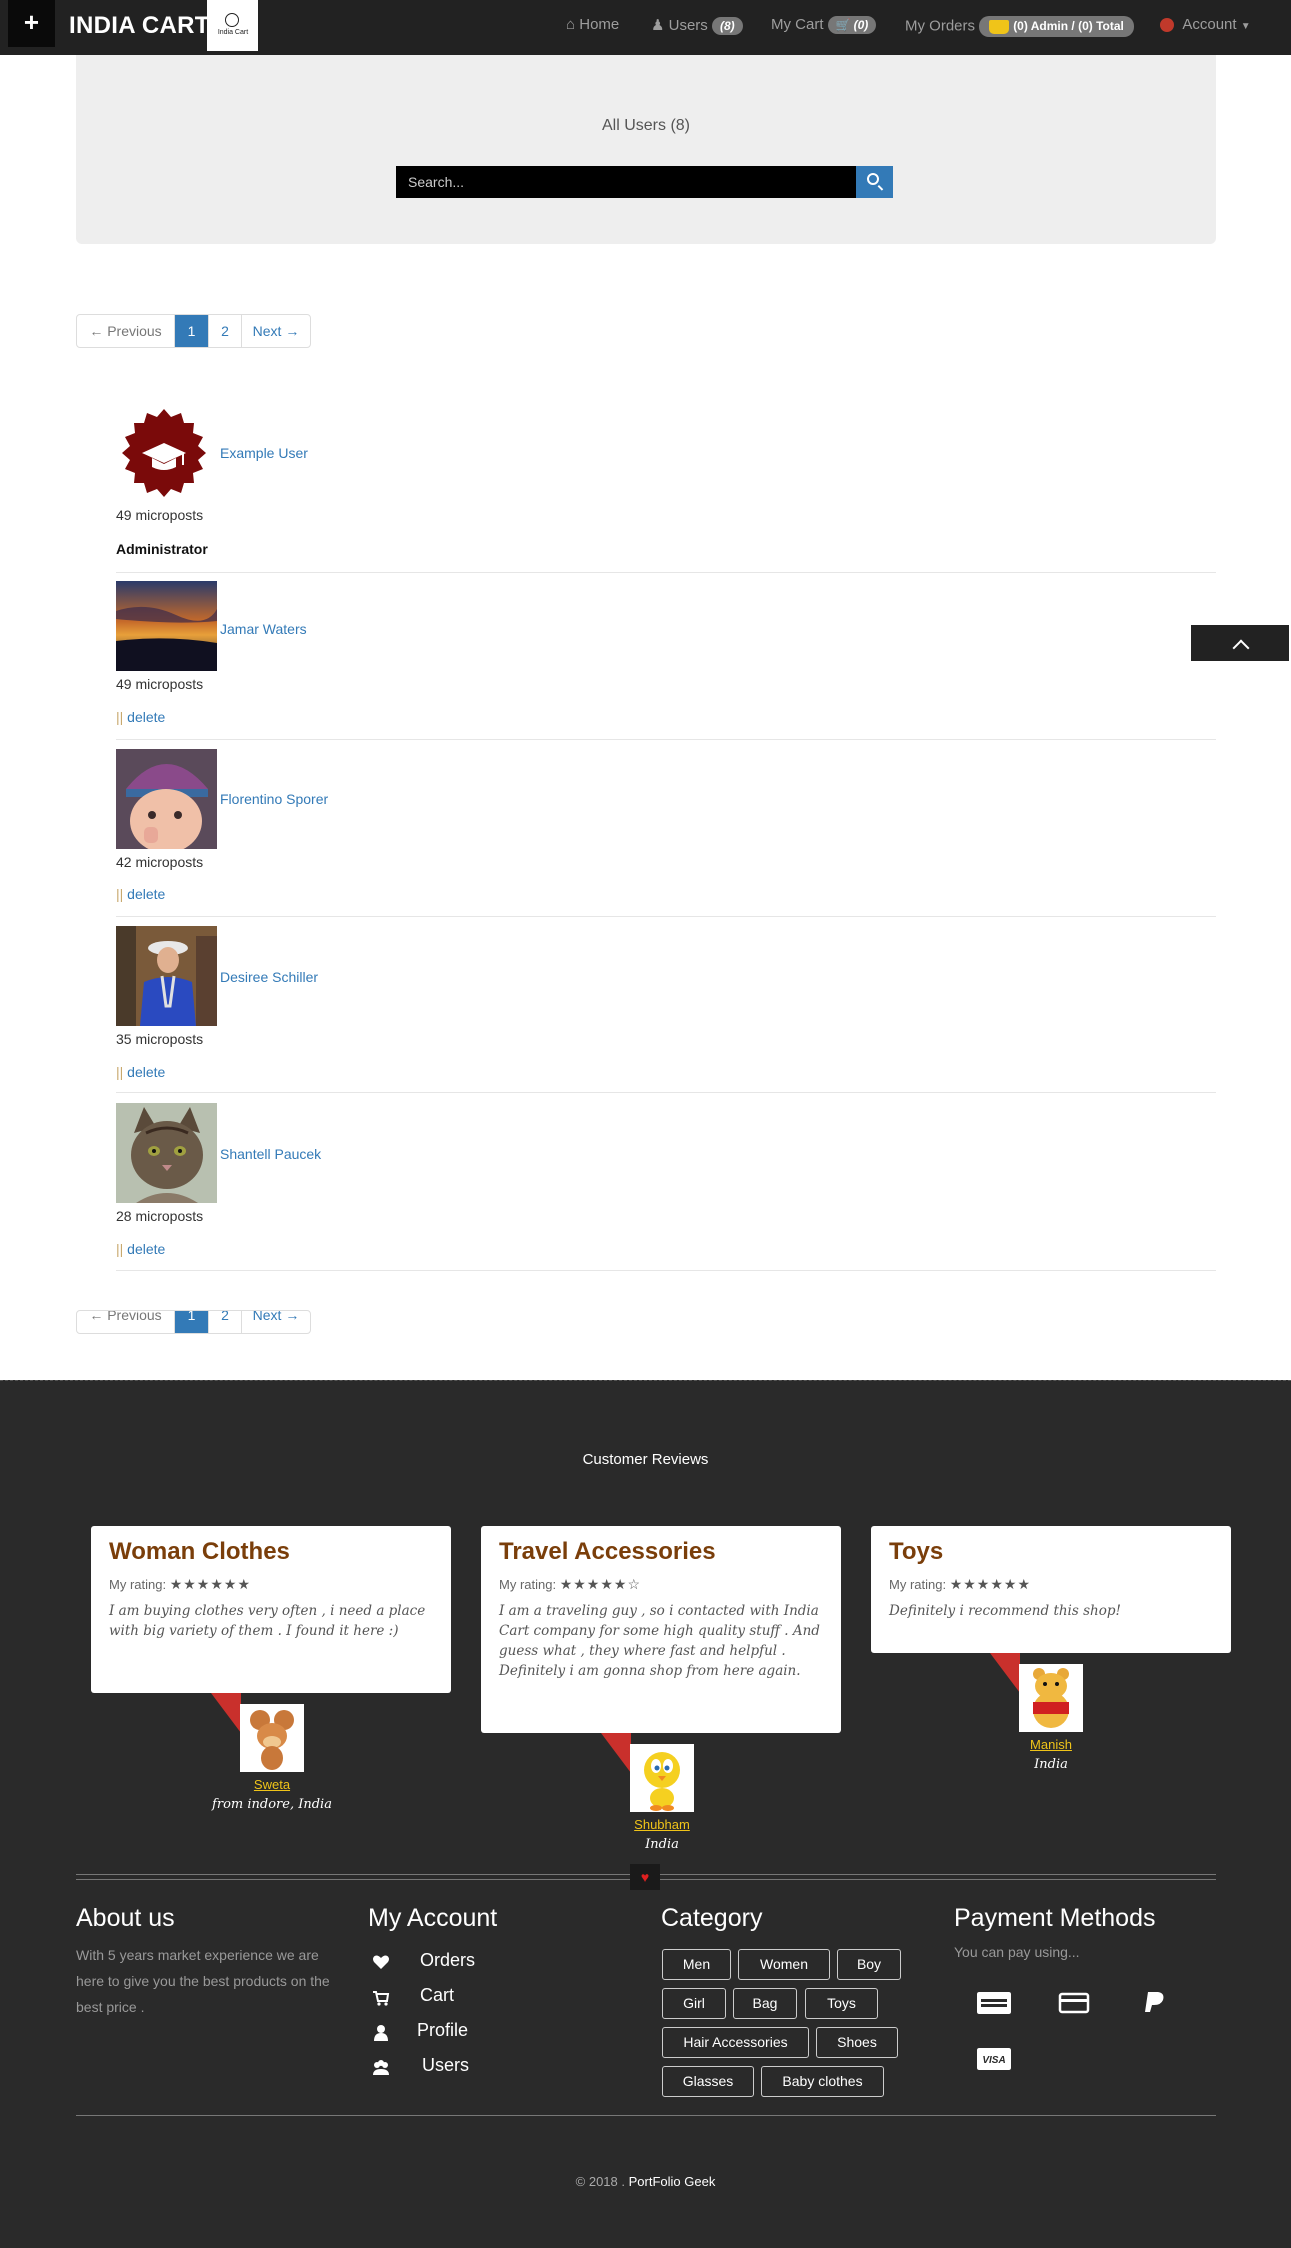 This screenshot has height=2248, width=1291. I want to click on user-name-link: Desiree Schiller, so click(269, 977).